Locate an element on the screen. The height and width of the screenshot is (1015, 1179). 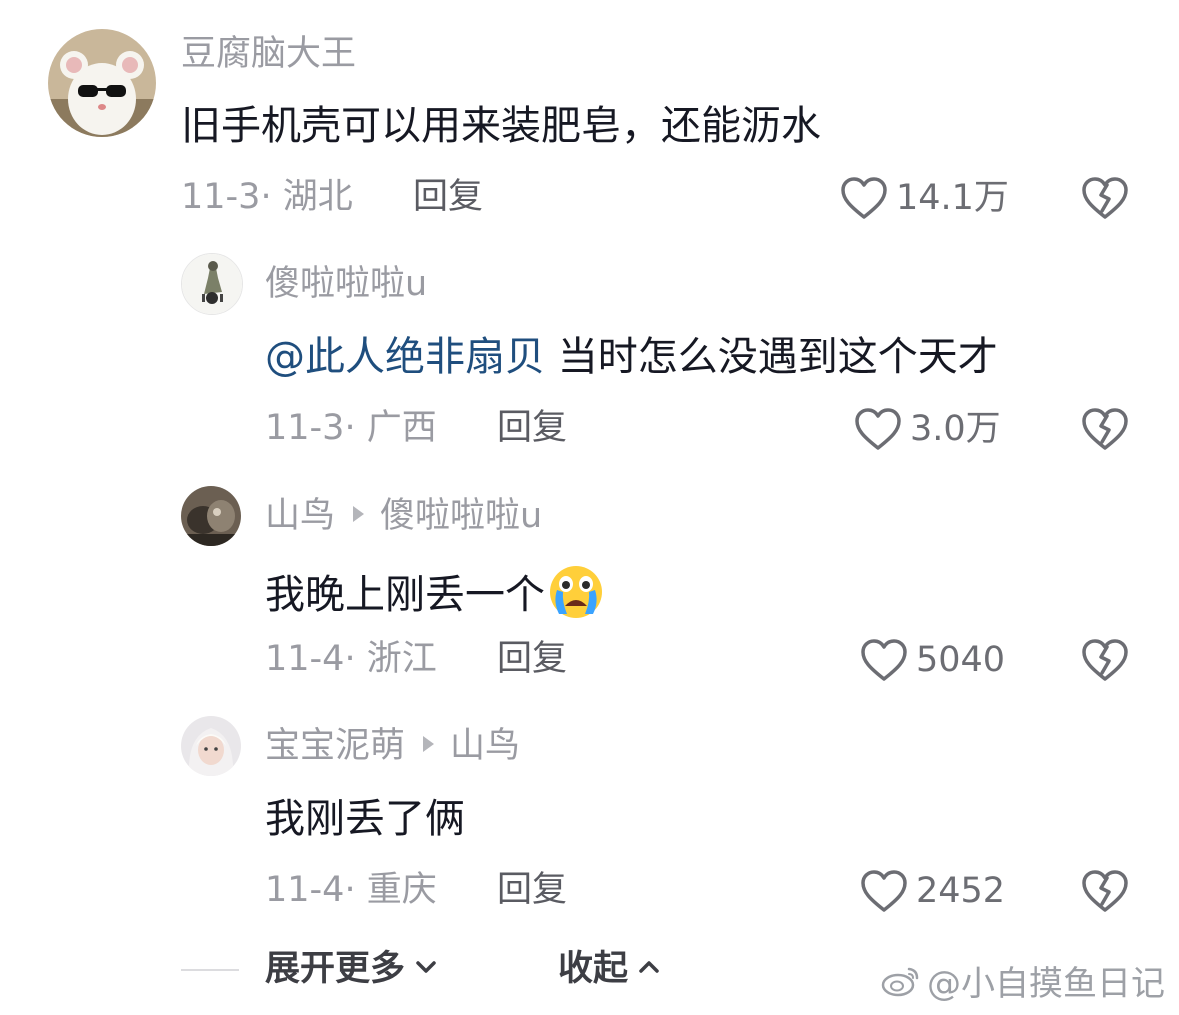
like-button: 14.1万 is located at coordinates (924, 198).